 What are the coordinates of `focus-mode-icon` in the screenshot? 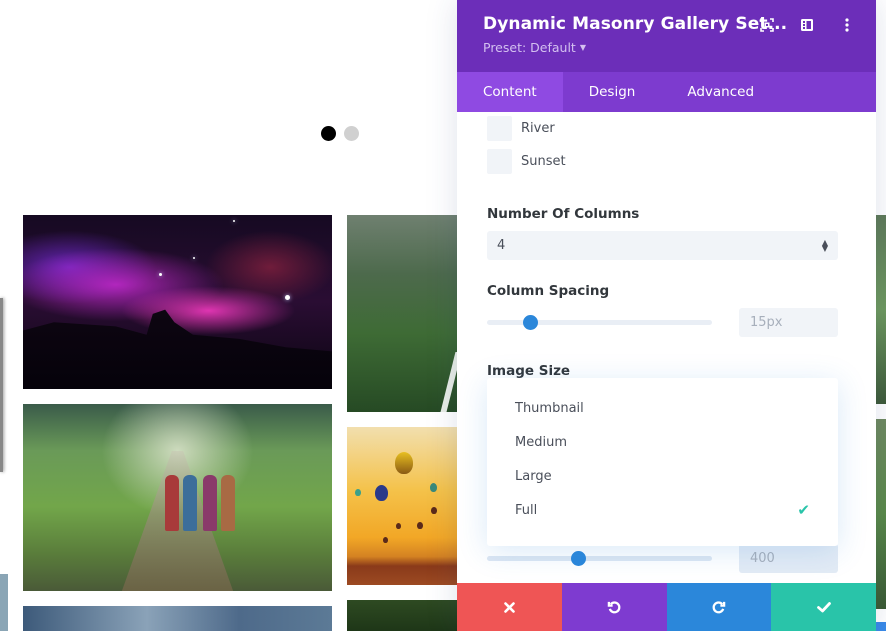 It's located at (767, 25).